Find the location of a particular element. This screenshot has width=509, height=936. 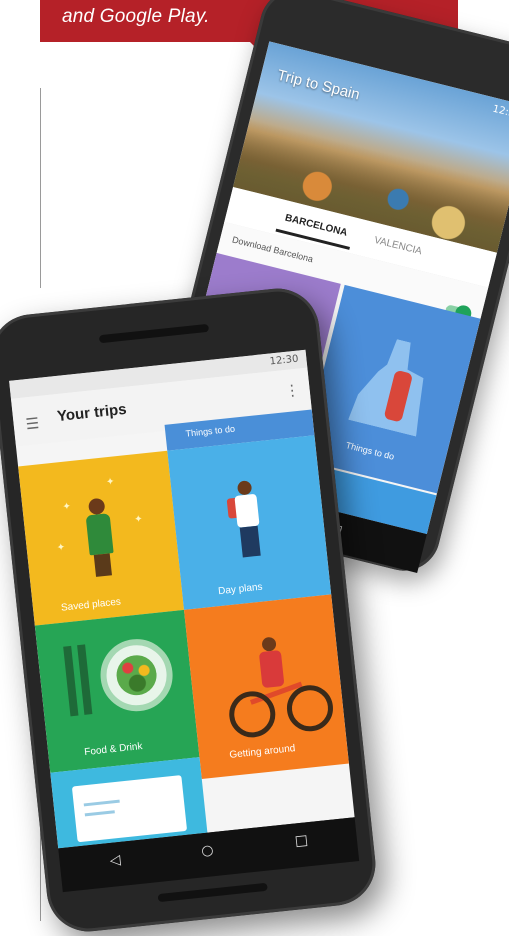

callout-text: and Google Play. is located at coordinates (136, 16).